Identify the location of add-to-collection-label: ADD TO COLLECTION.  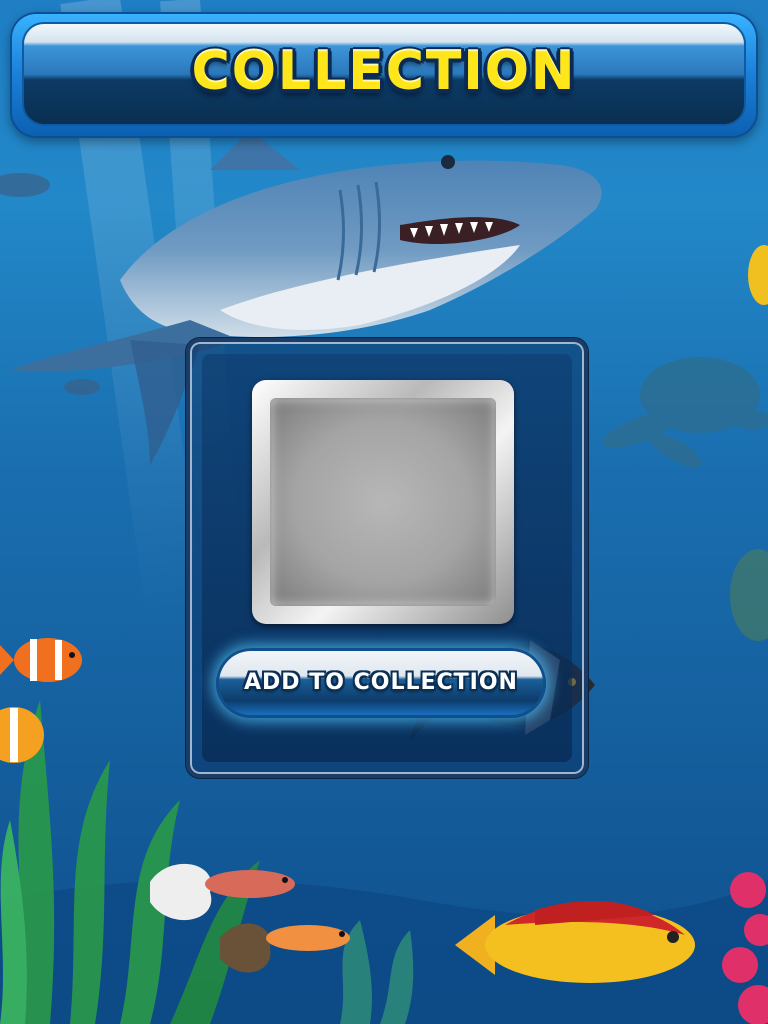
(381, 682).